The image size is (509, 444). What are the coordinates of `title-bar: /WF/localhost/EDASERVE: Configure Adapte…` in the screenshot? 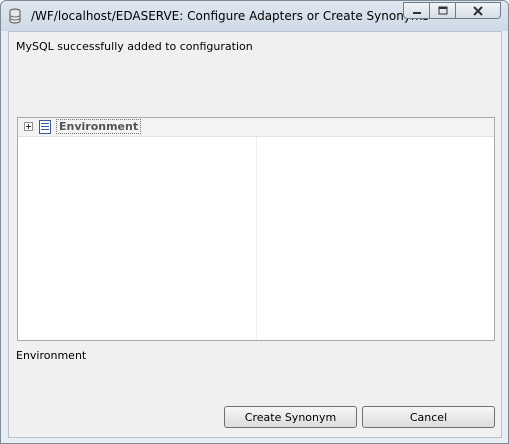 It's located at (254, 16).